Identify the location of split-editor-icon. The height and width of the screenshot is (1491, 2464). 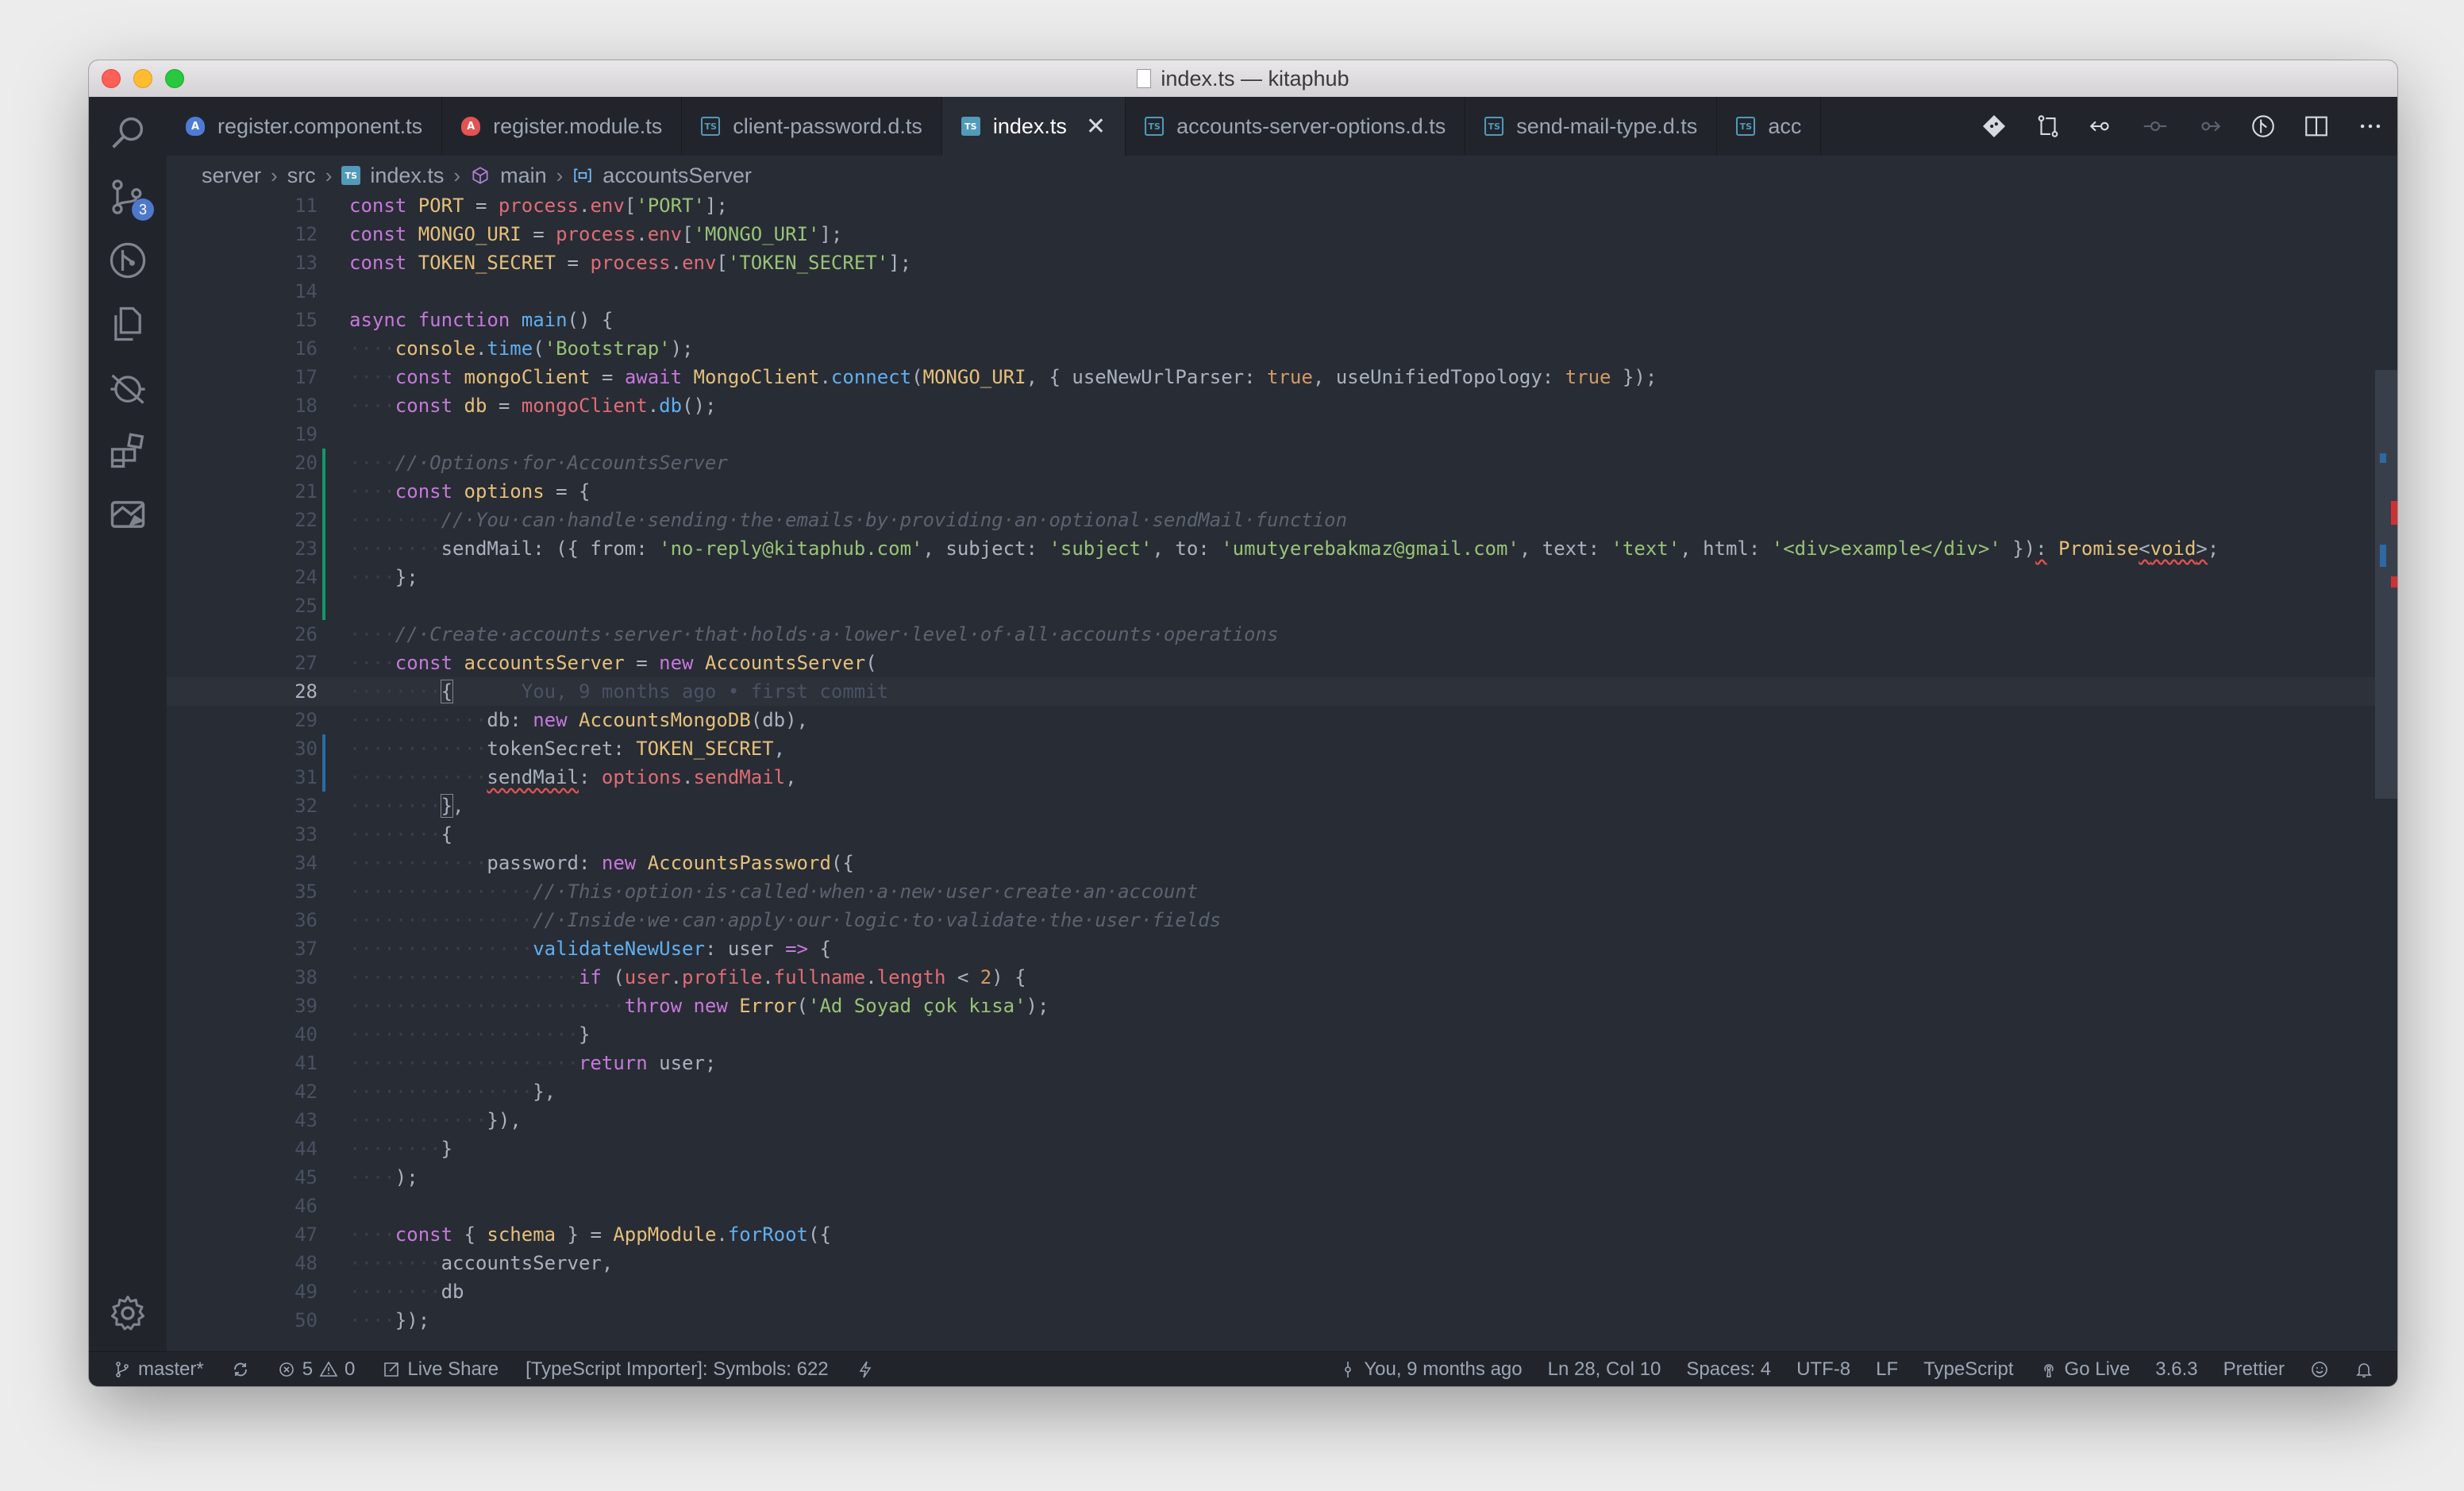
(2316, 126).